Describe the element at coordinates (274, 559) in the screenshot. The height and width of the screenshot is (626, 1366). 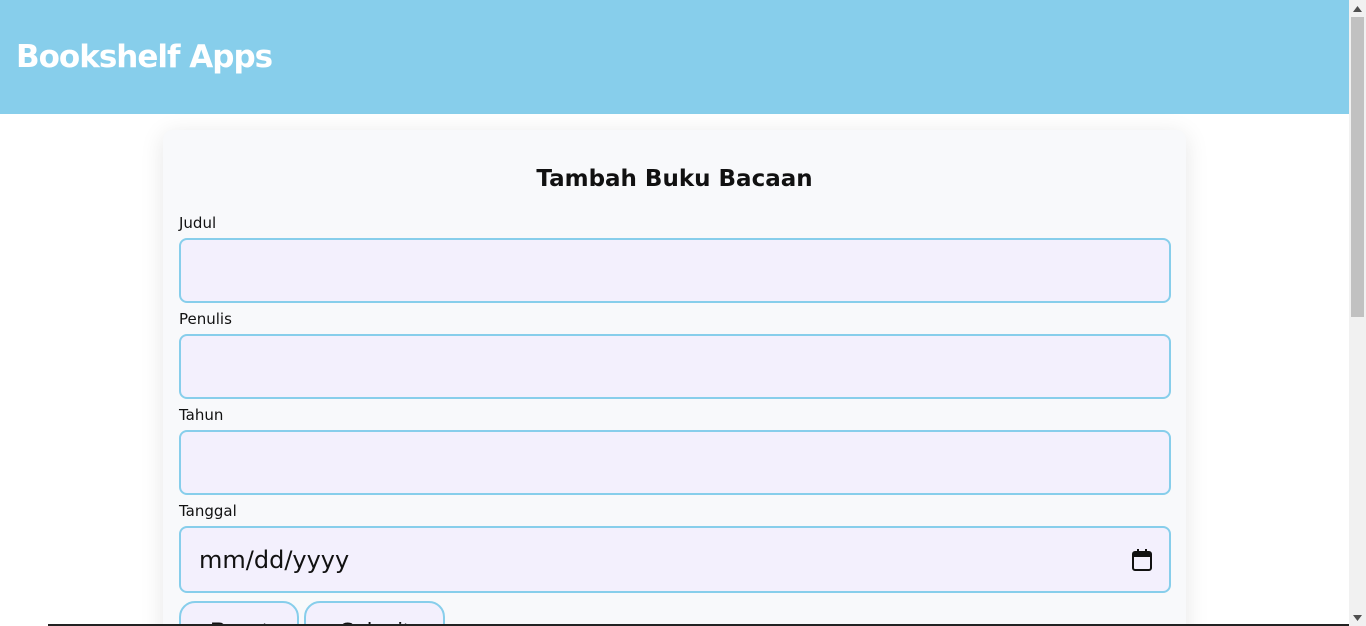
I see `date-placeholder: mm/dd/yyyy` at that location.